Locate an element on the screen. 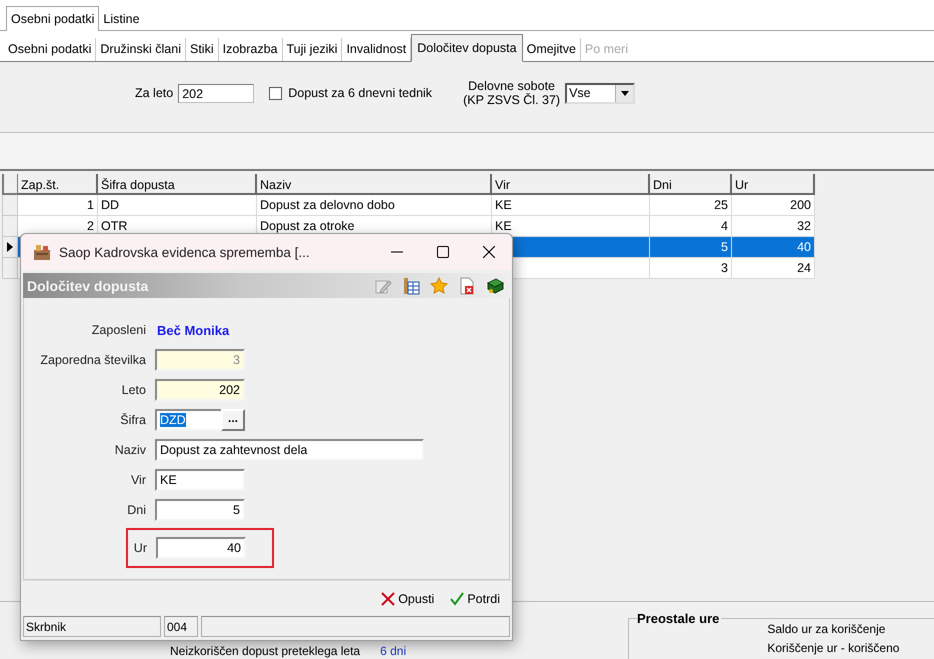  column-header: Šifra dopusta is located at coordinates (177, 184).